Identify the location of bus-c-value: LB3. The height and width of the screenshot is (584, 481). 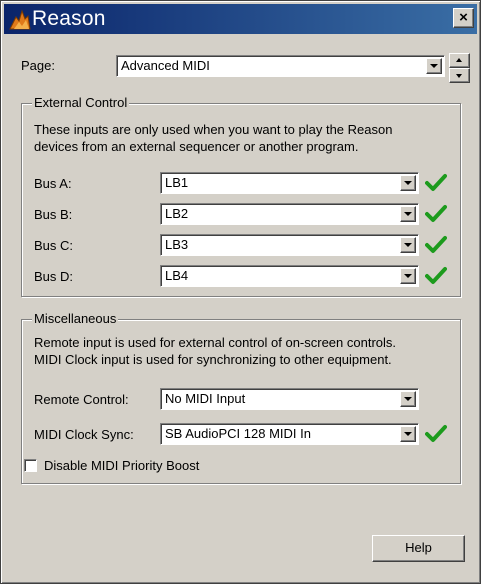
(177, 244).